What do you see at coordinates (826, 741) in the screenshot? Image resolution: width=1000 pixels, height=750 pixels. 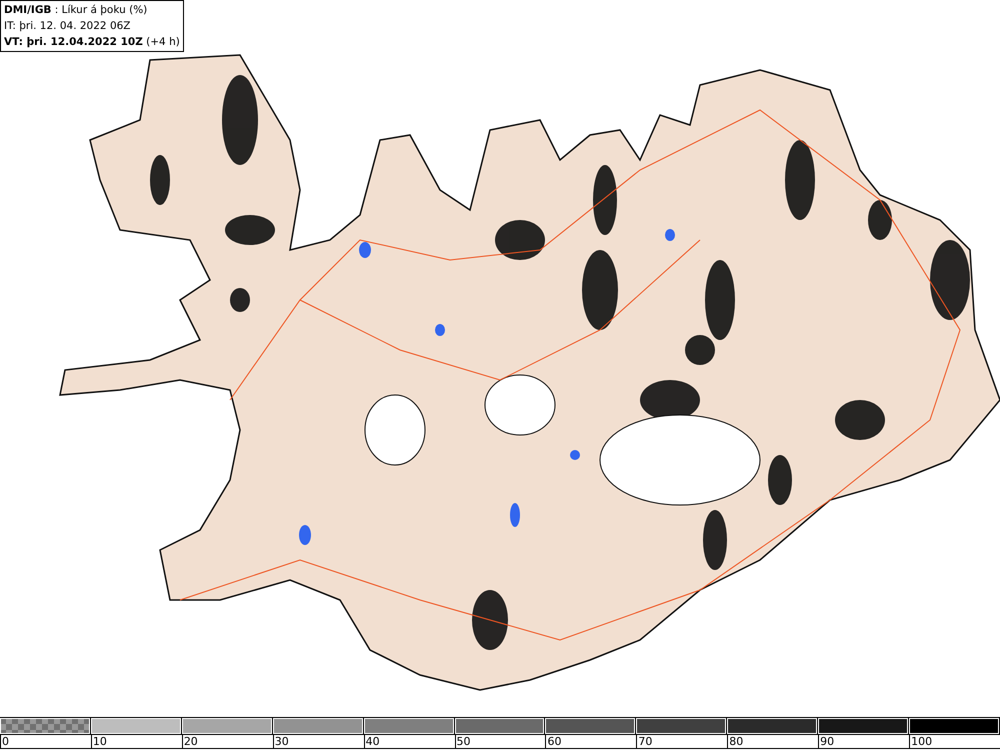 I see `legend-label: 90` at bounding box center [826, 741].